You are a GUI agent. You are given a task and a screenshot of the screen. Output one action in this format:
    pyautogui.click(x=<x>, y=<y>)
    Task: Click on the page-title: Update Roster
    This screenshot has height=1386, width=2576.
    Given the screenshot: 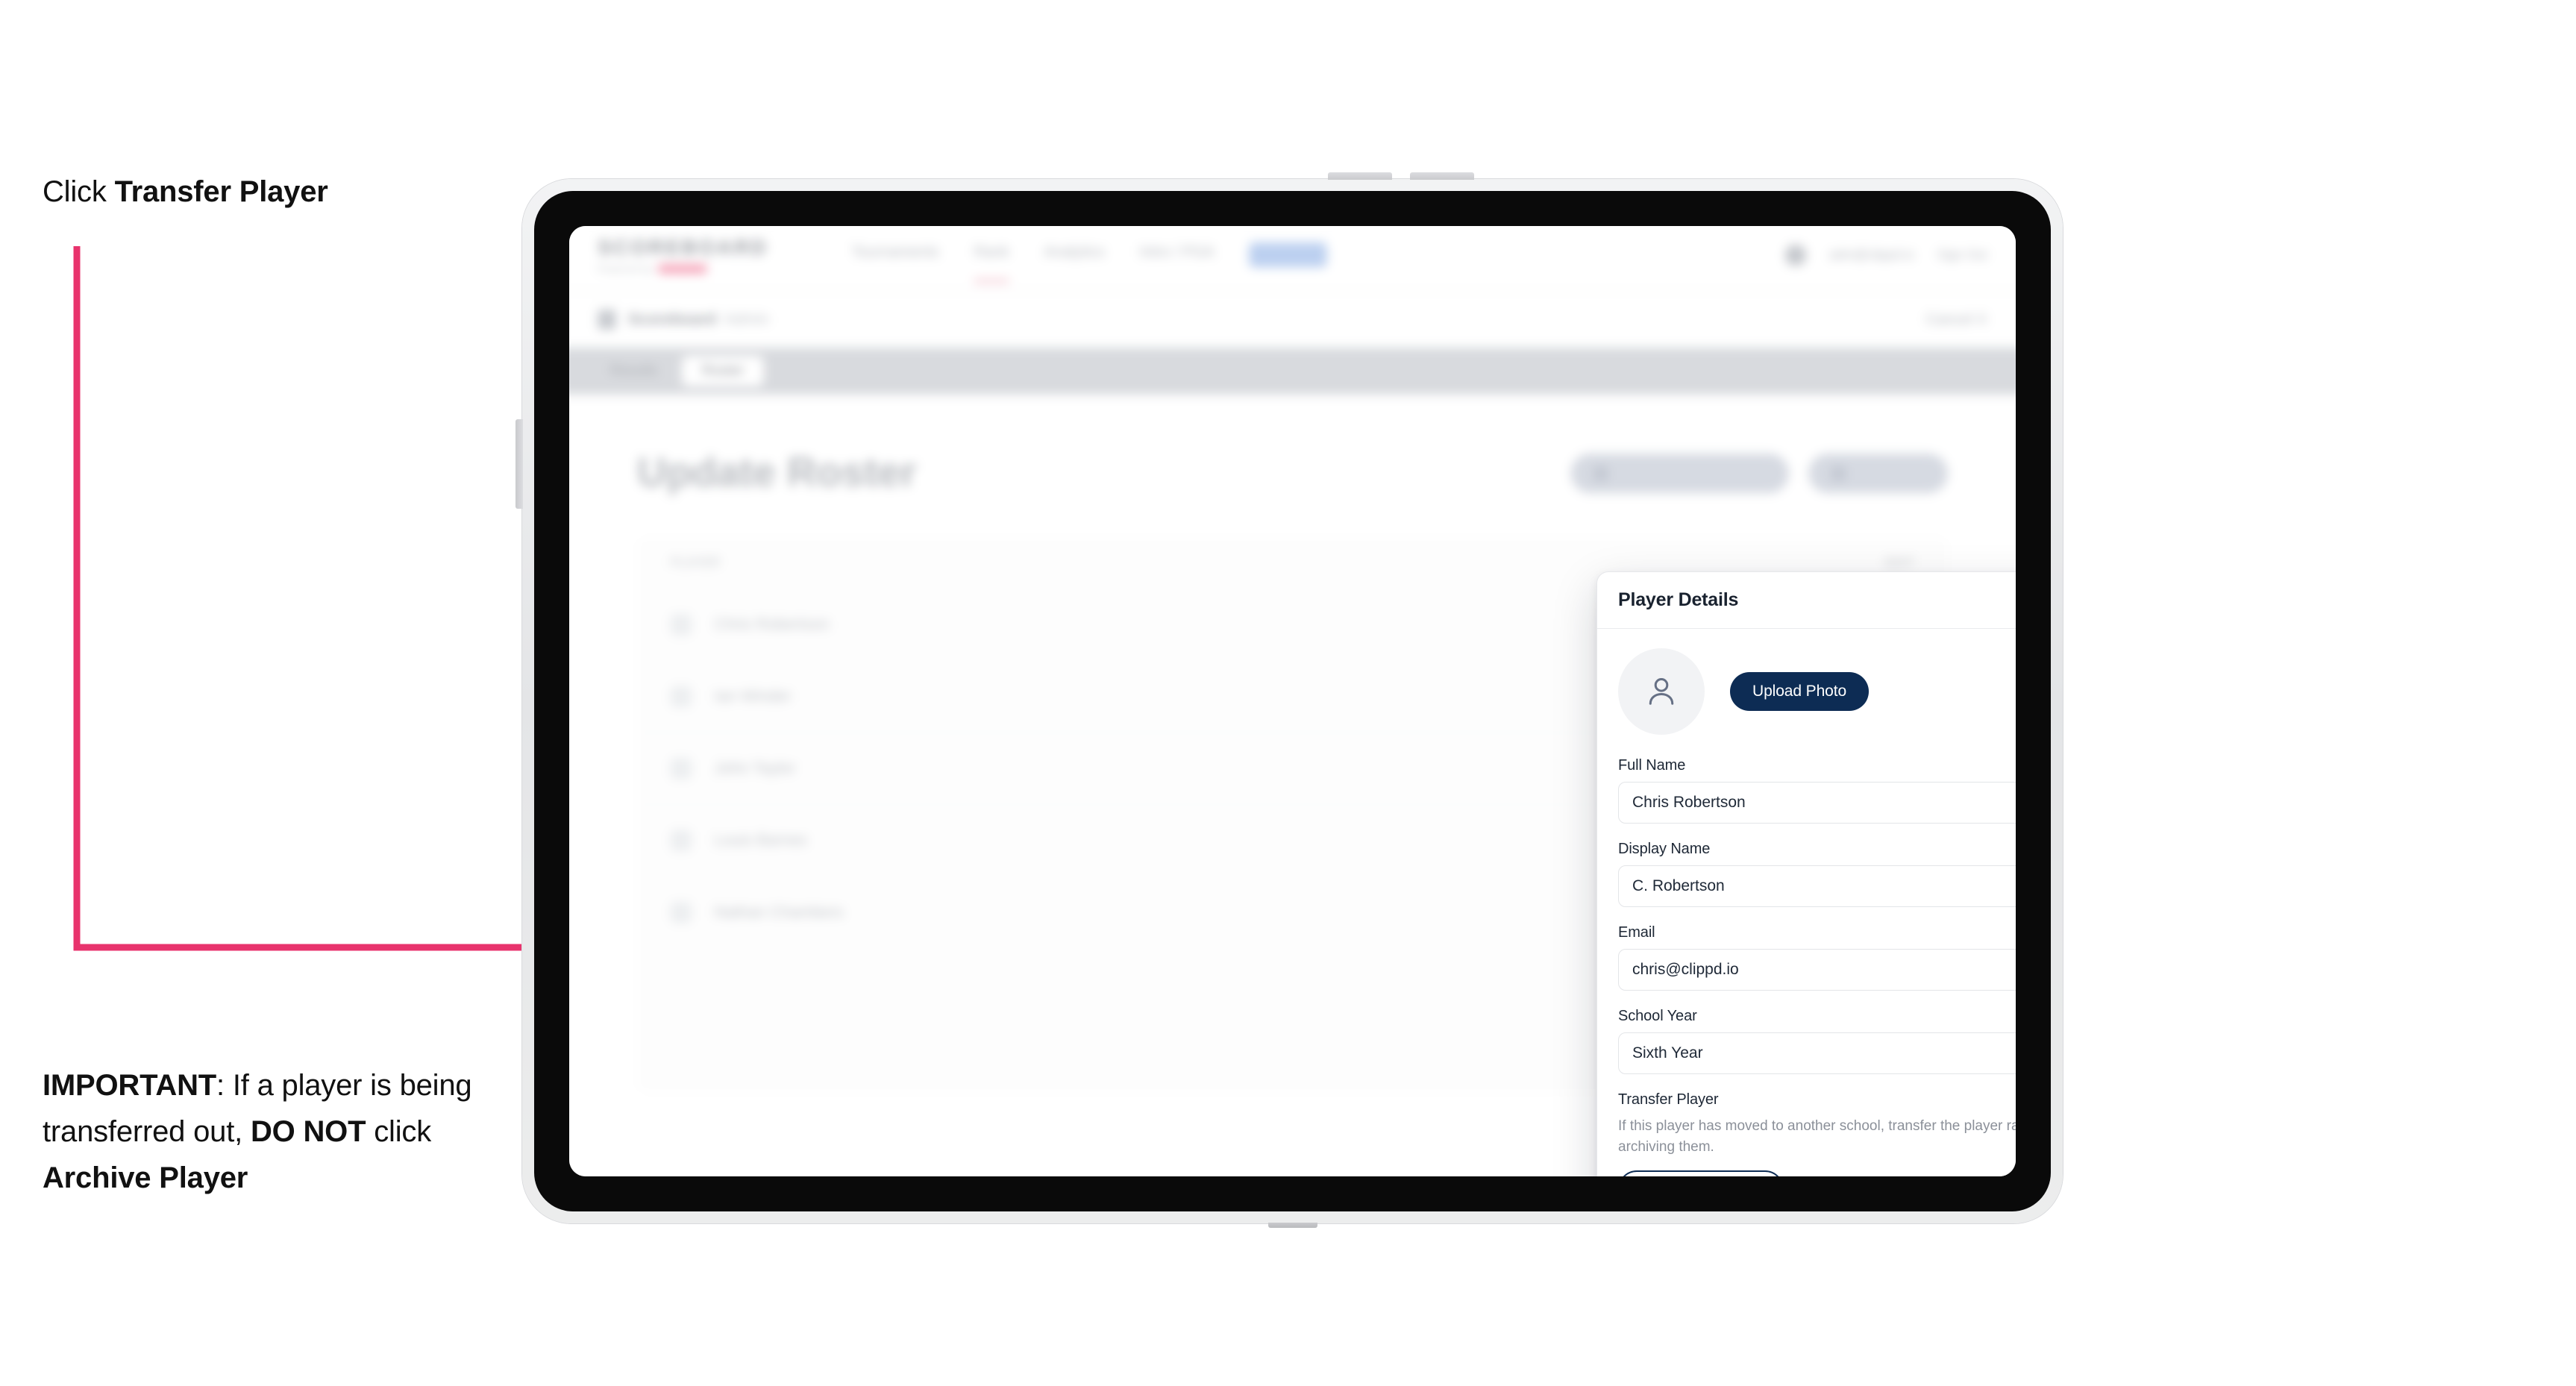 What is the action you would take?
    pyautogui.click(x=777, y=472)
    